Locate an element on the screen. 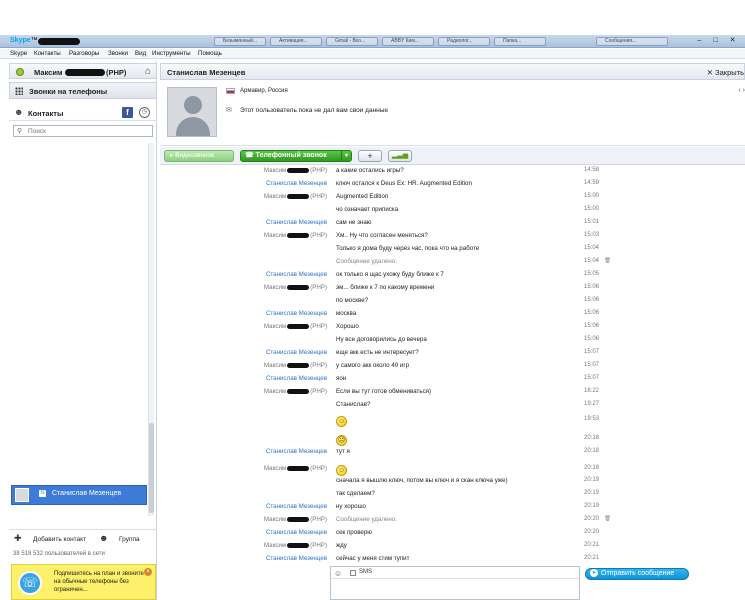  menu-tools: Инструменты is located at coordinates (171, 53).